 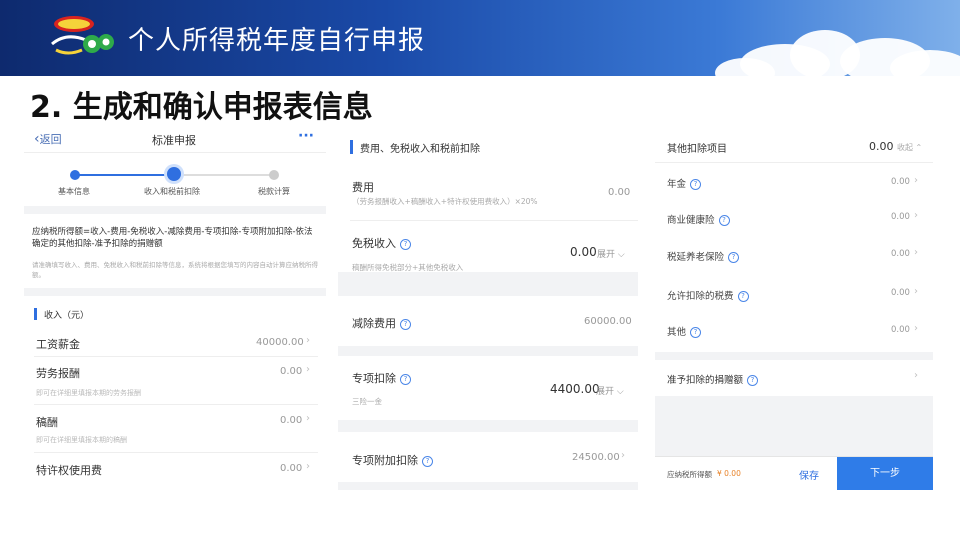 I want to click on income-section-title: 收入（元）, so click(x=67, y=316).